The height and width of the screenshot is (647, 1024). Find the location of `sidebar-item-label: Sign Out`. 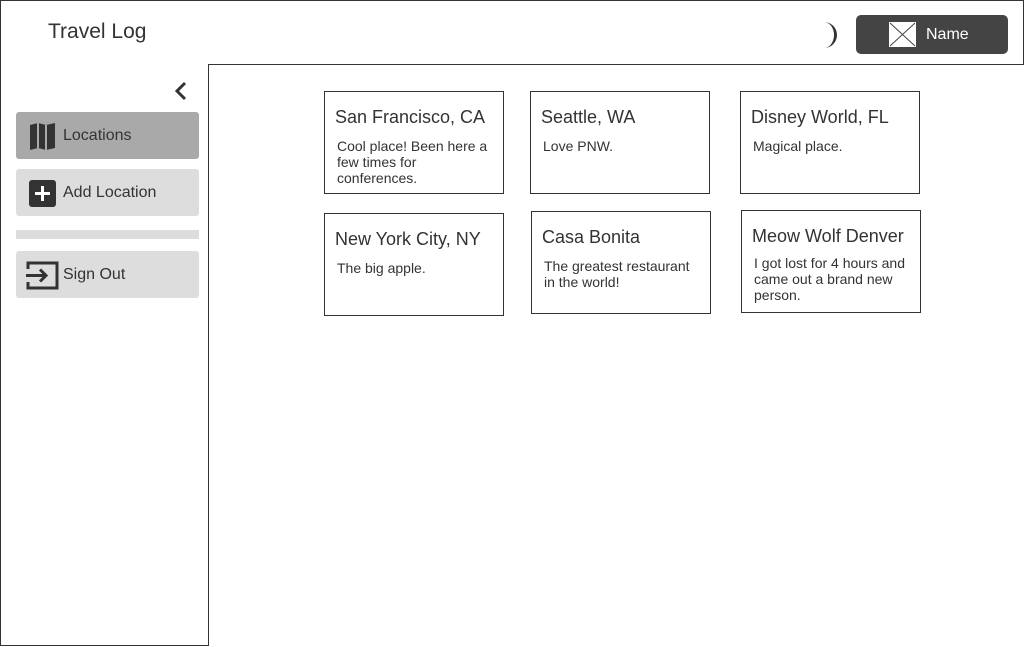

sidebar-item-label: Sign Out is located at coordinates (94, 274).